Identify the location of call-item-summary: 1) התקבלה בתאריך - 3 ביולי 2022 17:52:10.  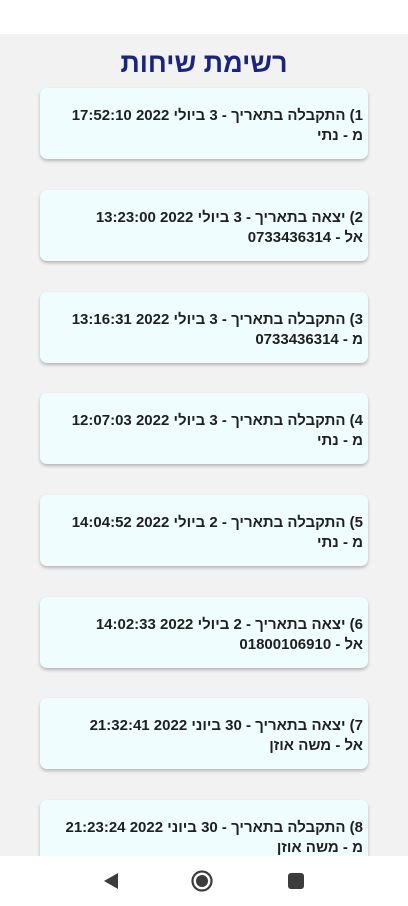
(217, 115).